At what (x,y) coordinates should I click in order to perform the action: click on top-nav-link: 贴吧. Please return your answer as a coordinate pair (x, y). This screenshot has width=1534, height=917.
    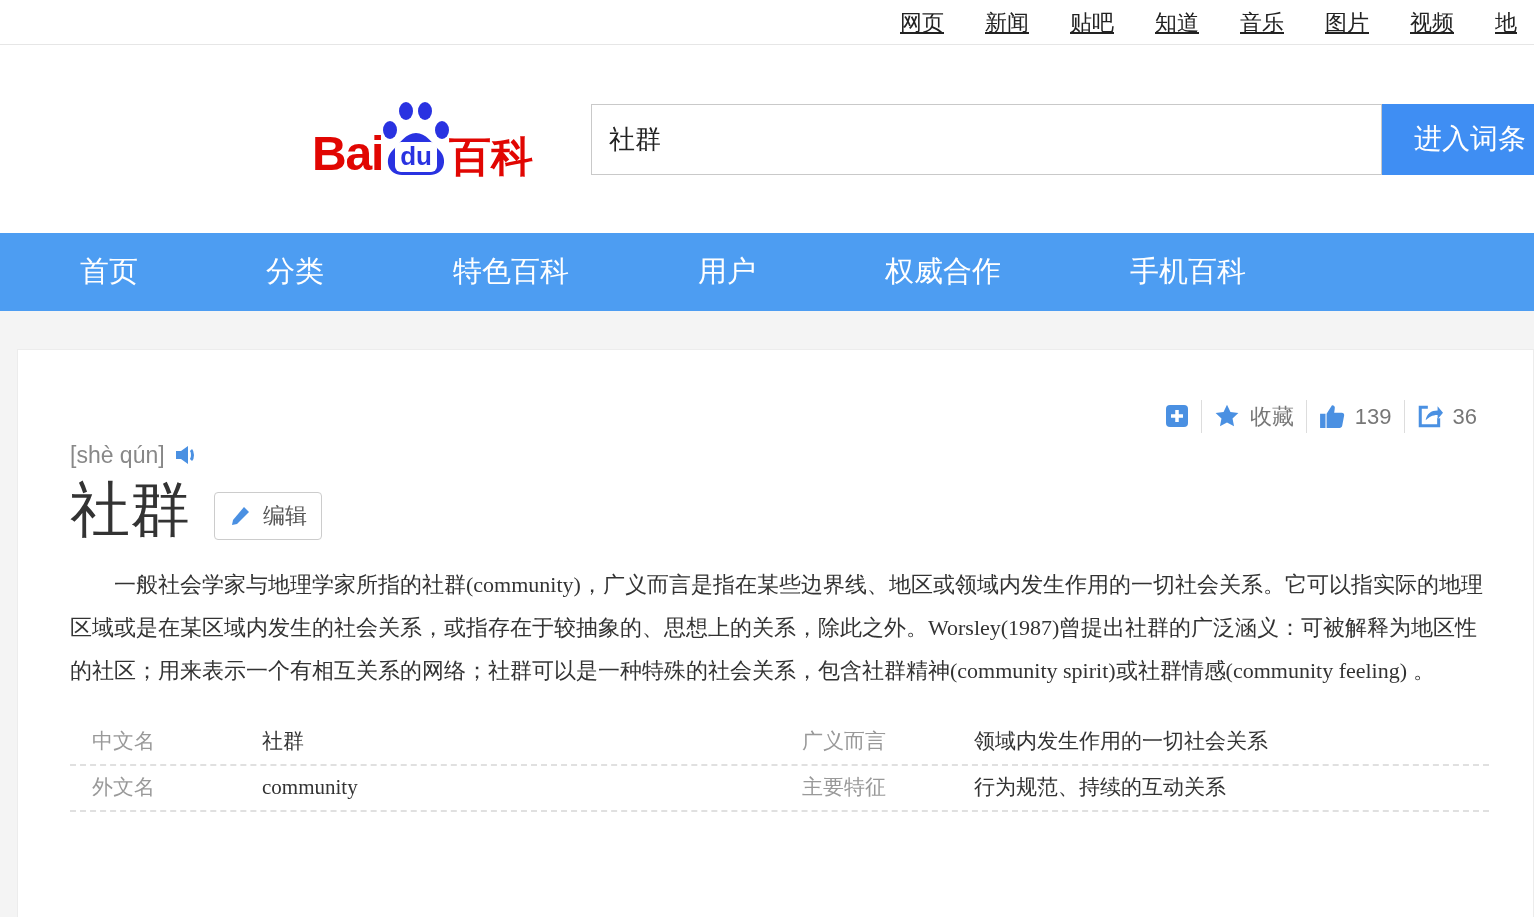
    Looking at the image, I should click on (1092, 22).